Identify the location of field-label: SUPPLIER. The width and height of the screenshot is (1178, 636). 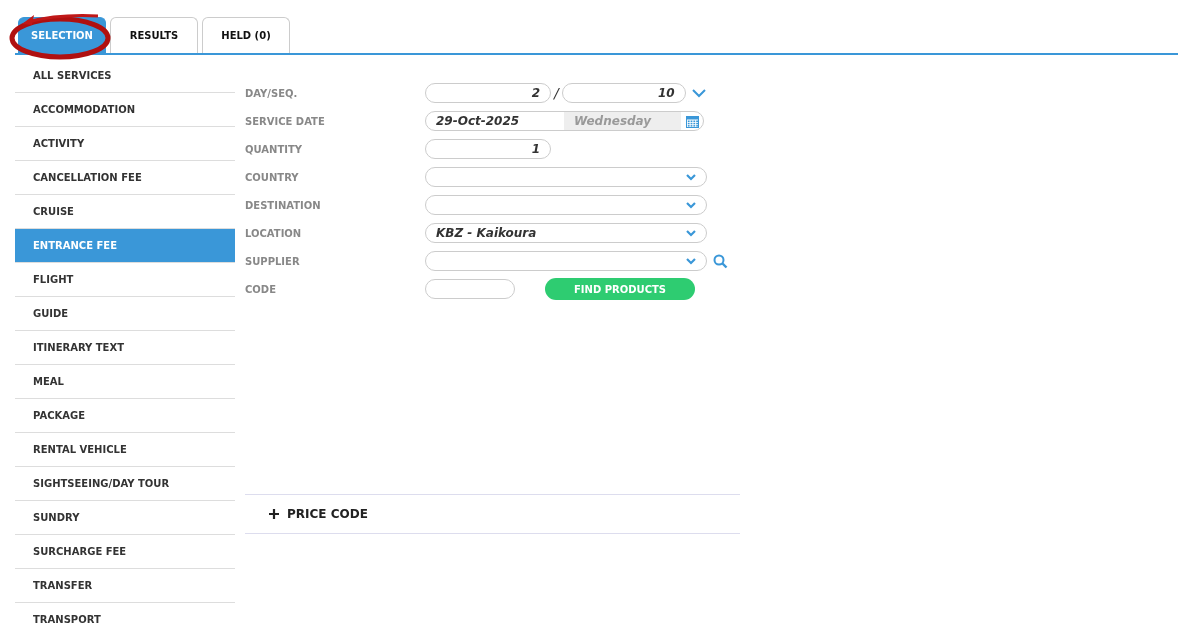
(273, 261).